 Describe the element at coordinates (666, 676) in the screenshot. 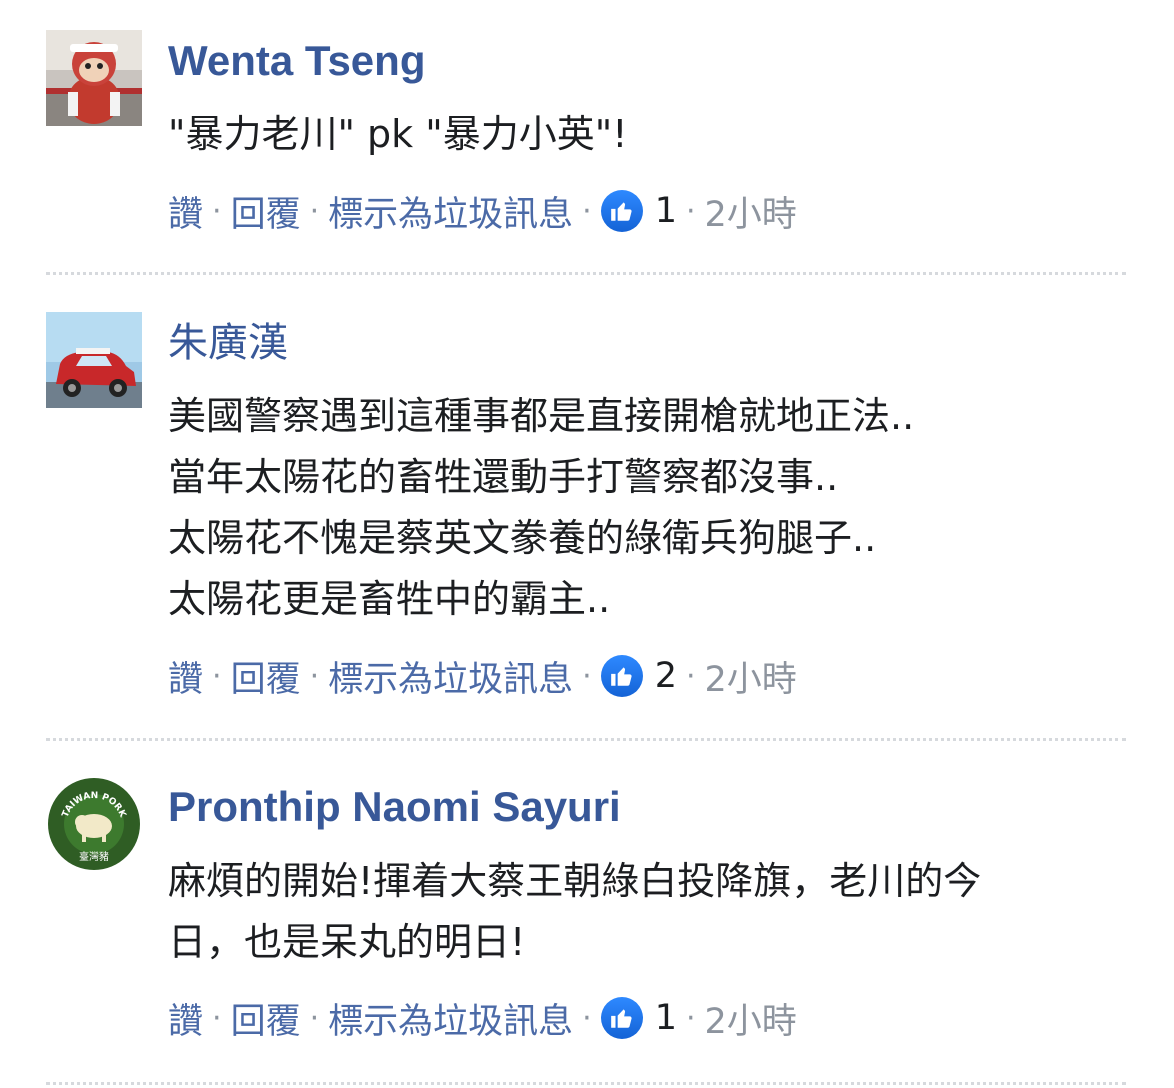

I see `like-count: 2` at that location.